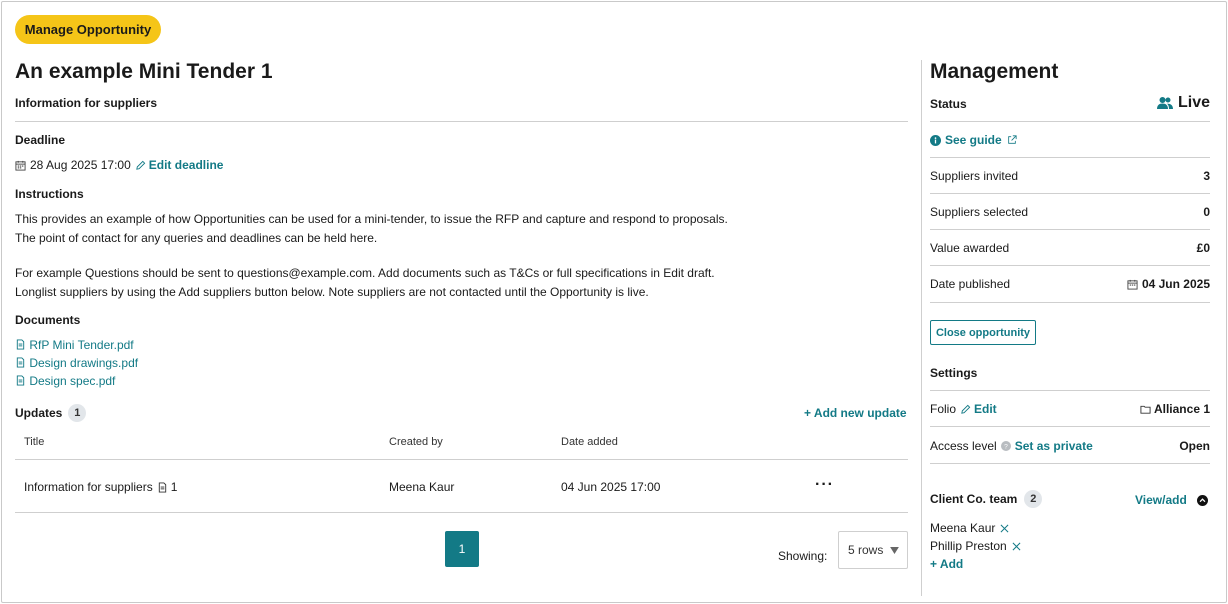  Describe the element at coordinates (81, 345) in the screenshot. I see `document-name: RfP Mini Tender.pdf` at that location.